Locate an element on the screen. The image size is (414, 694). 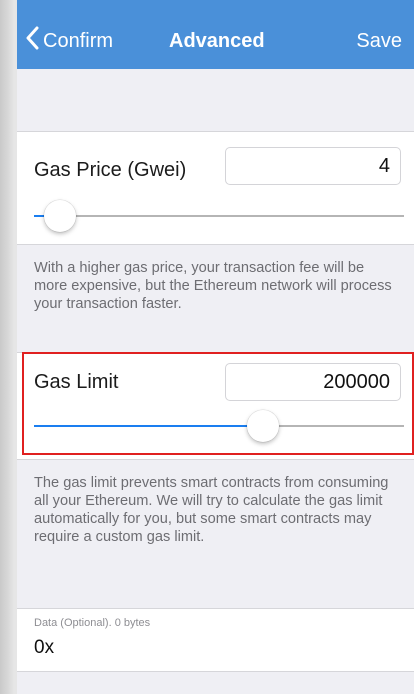
gas-price-label: Gas Price (Gwei) is located at coordinates (110, 170).